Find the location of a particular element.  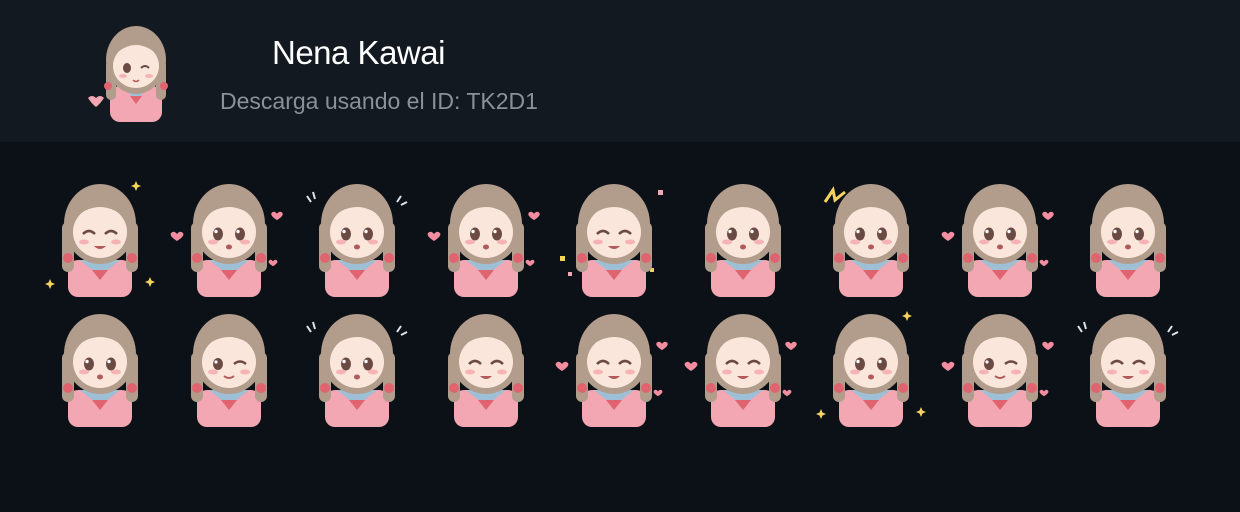

sticker-laughing-wave is located at coordinates (1128, 364).